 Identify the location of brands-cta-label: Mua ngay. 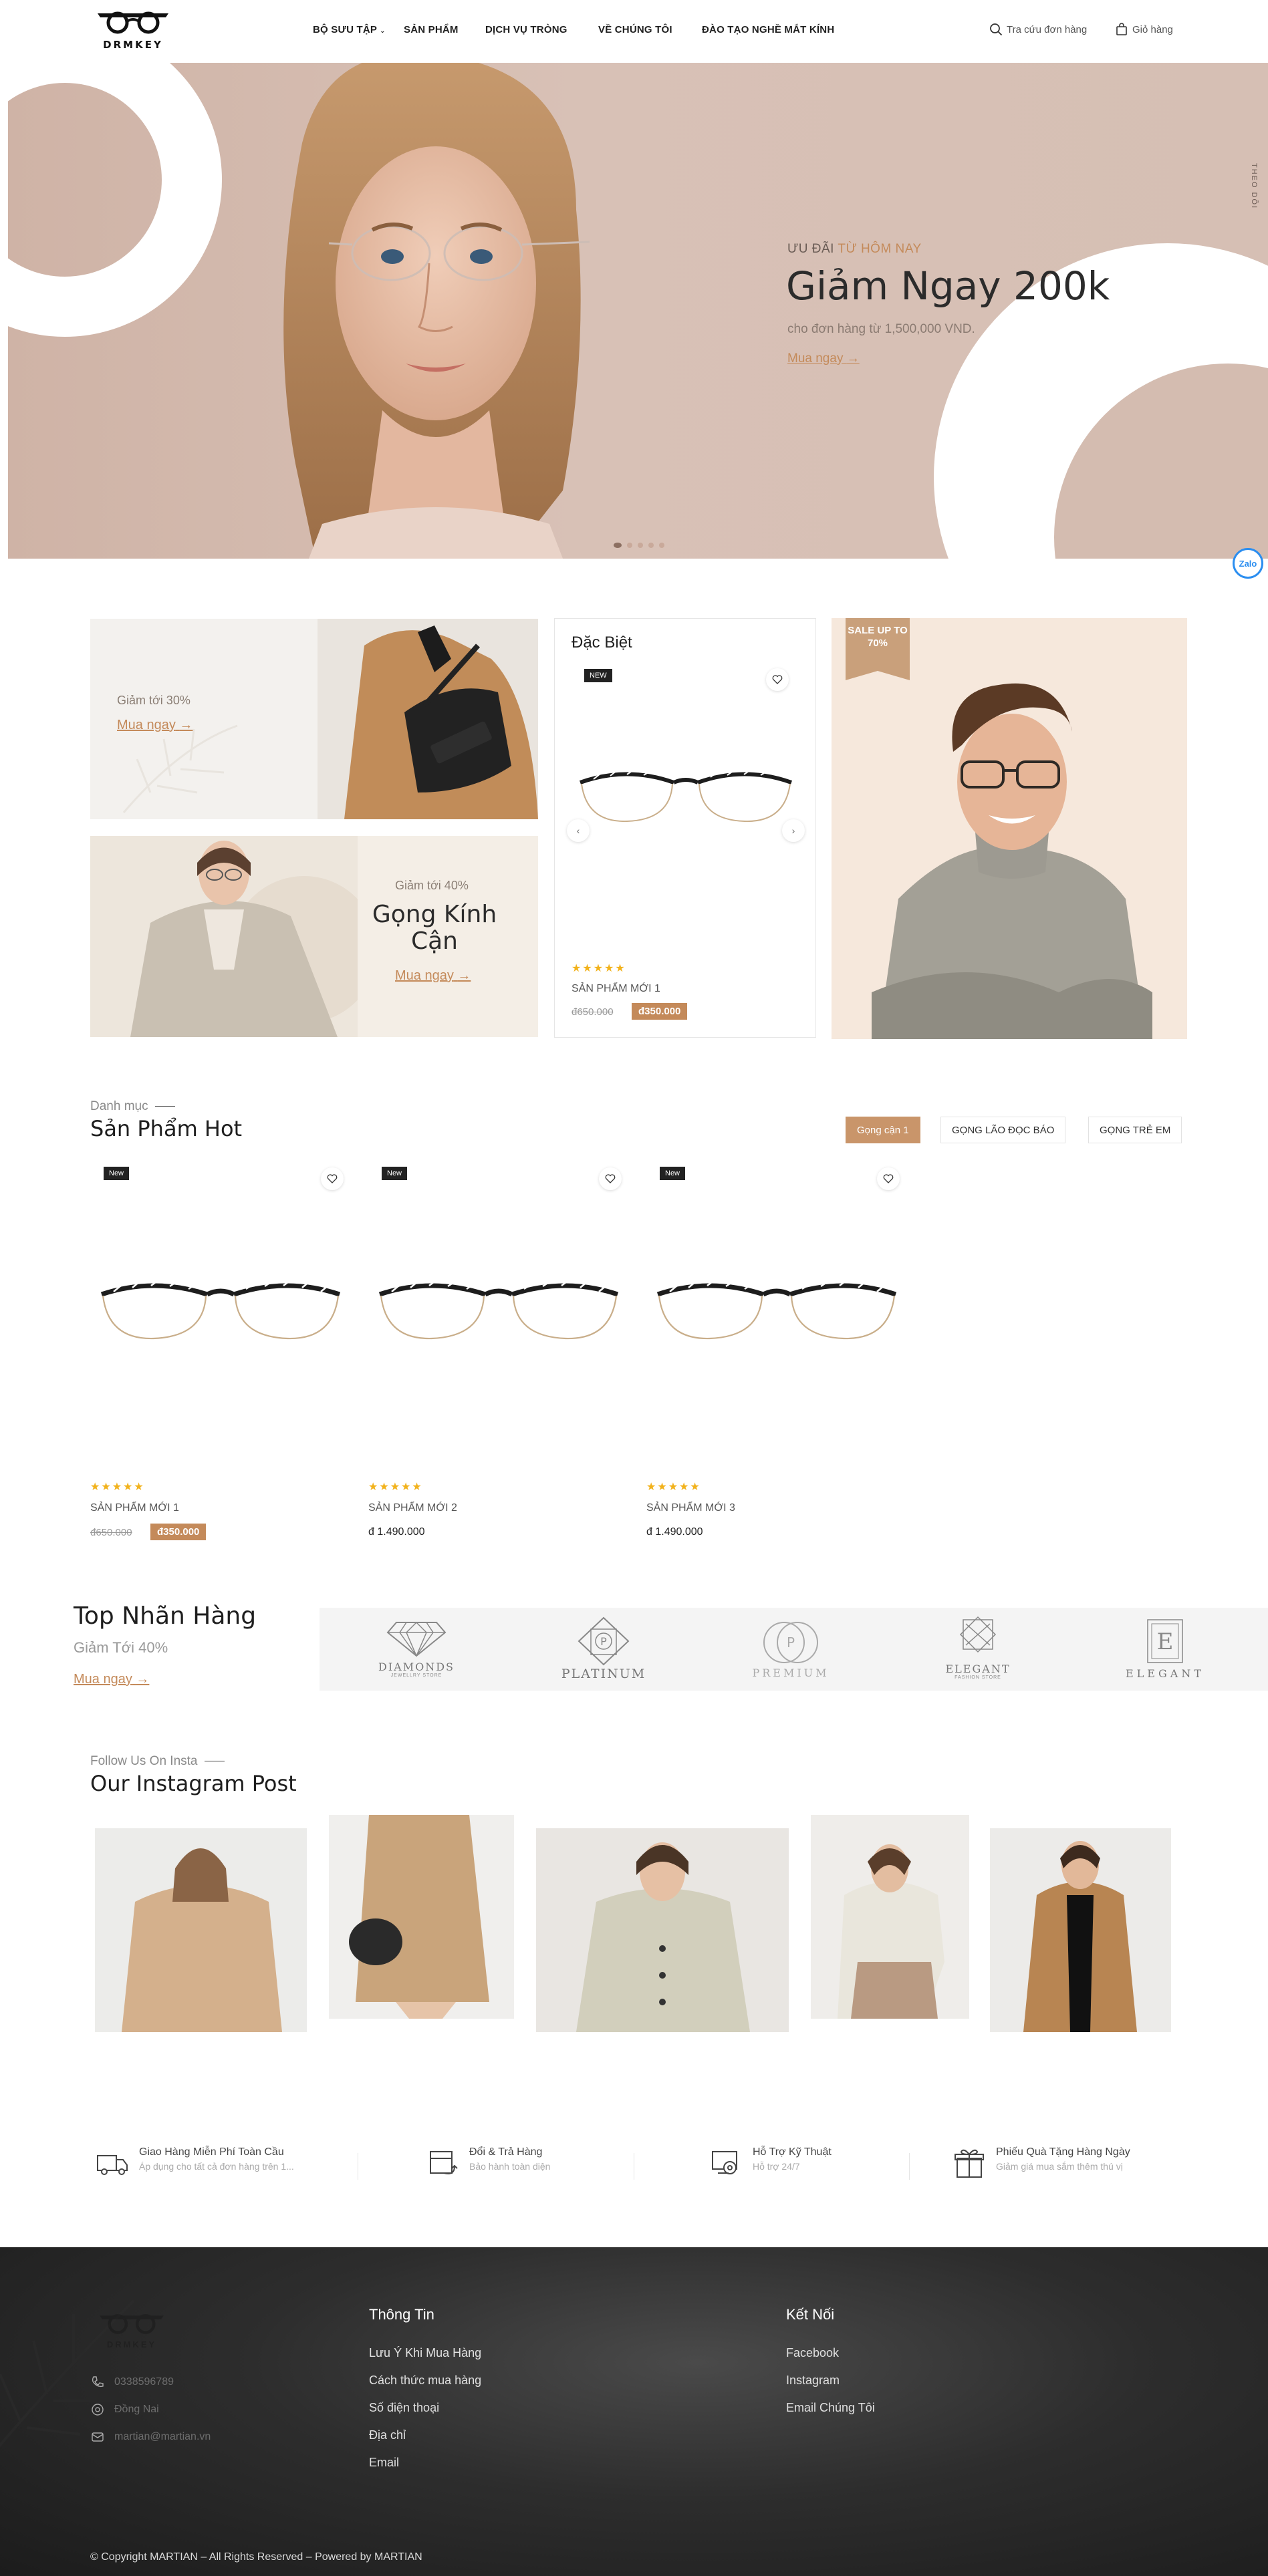
(103, 1679).